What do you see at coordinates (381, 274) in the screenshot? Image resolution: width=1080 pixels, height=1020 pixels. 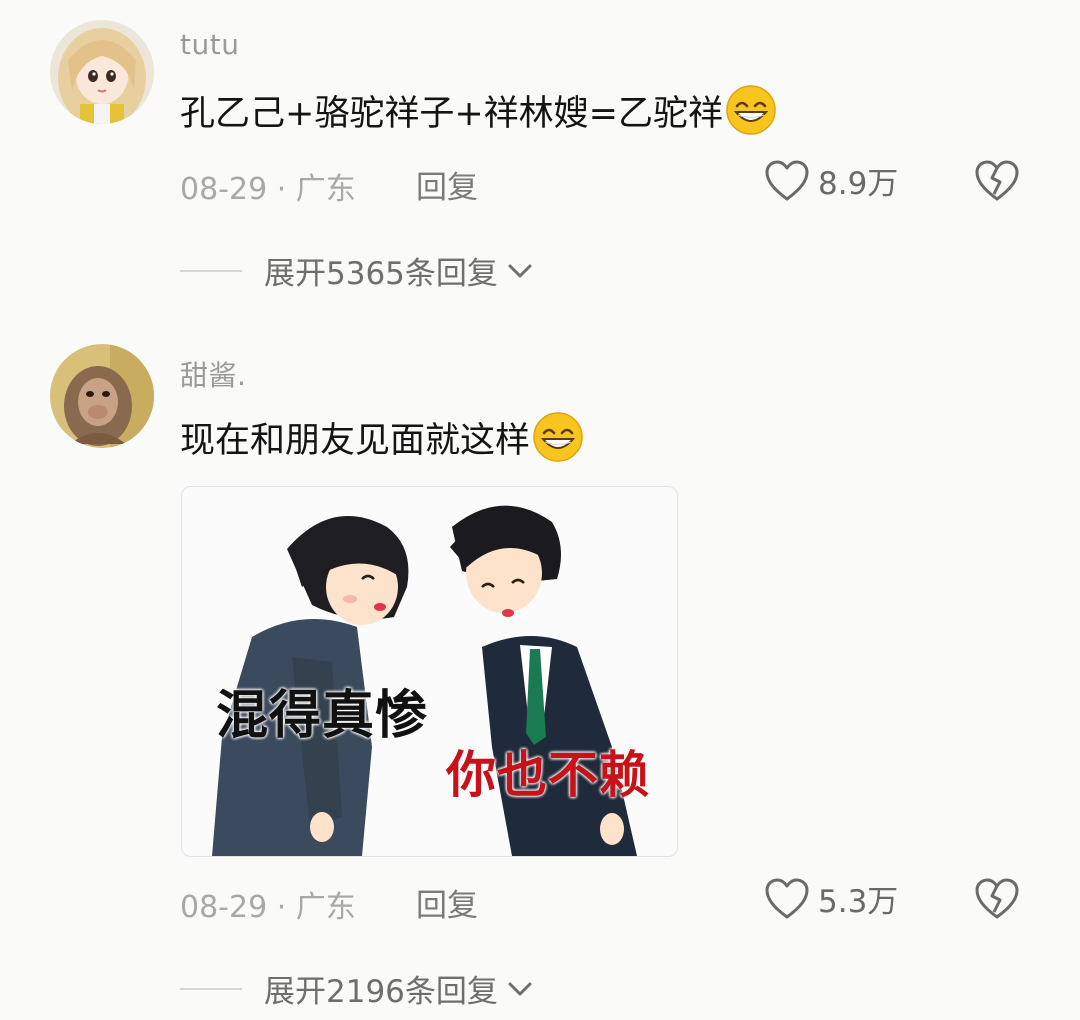 I see `expand-replies-label: 展开5365条回复` at bounding box center [381, 274].